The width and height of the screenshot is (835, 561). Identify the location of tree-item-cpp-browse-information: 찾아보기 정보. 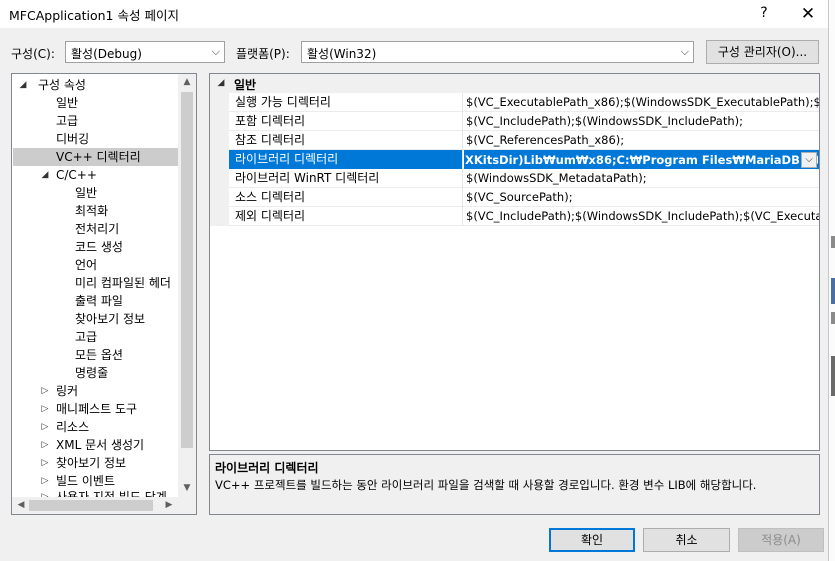
(110, 319).